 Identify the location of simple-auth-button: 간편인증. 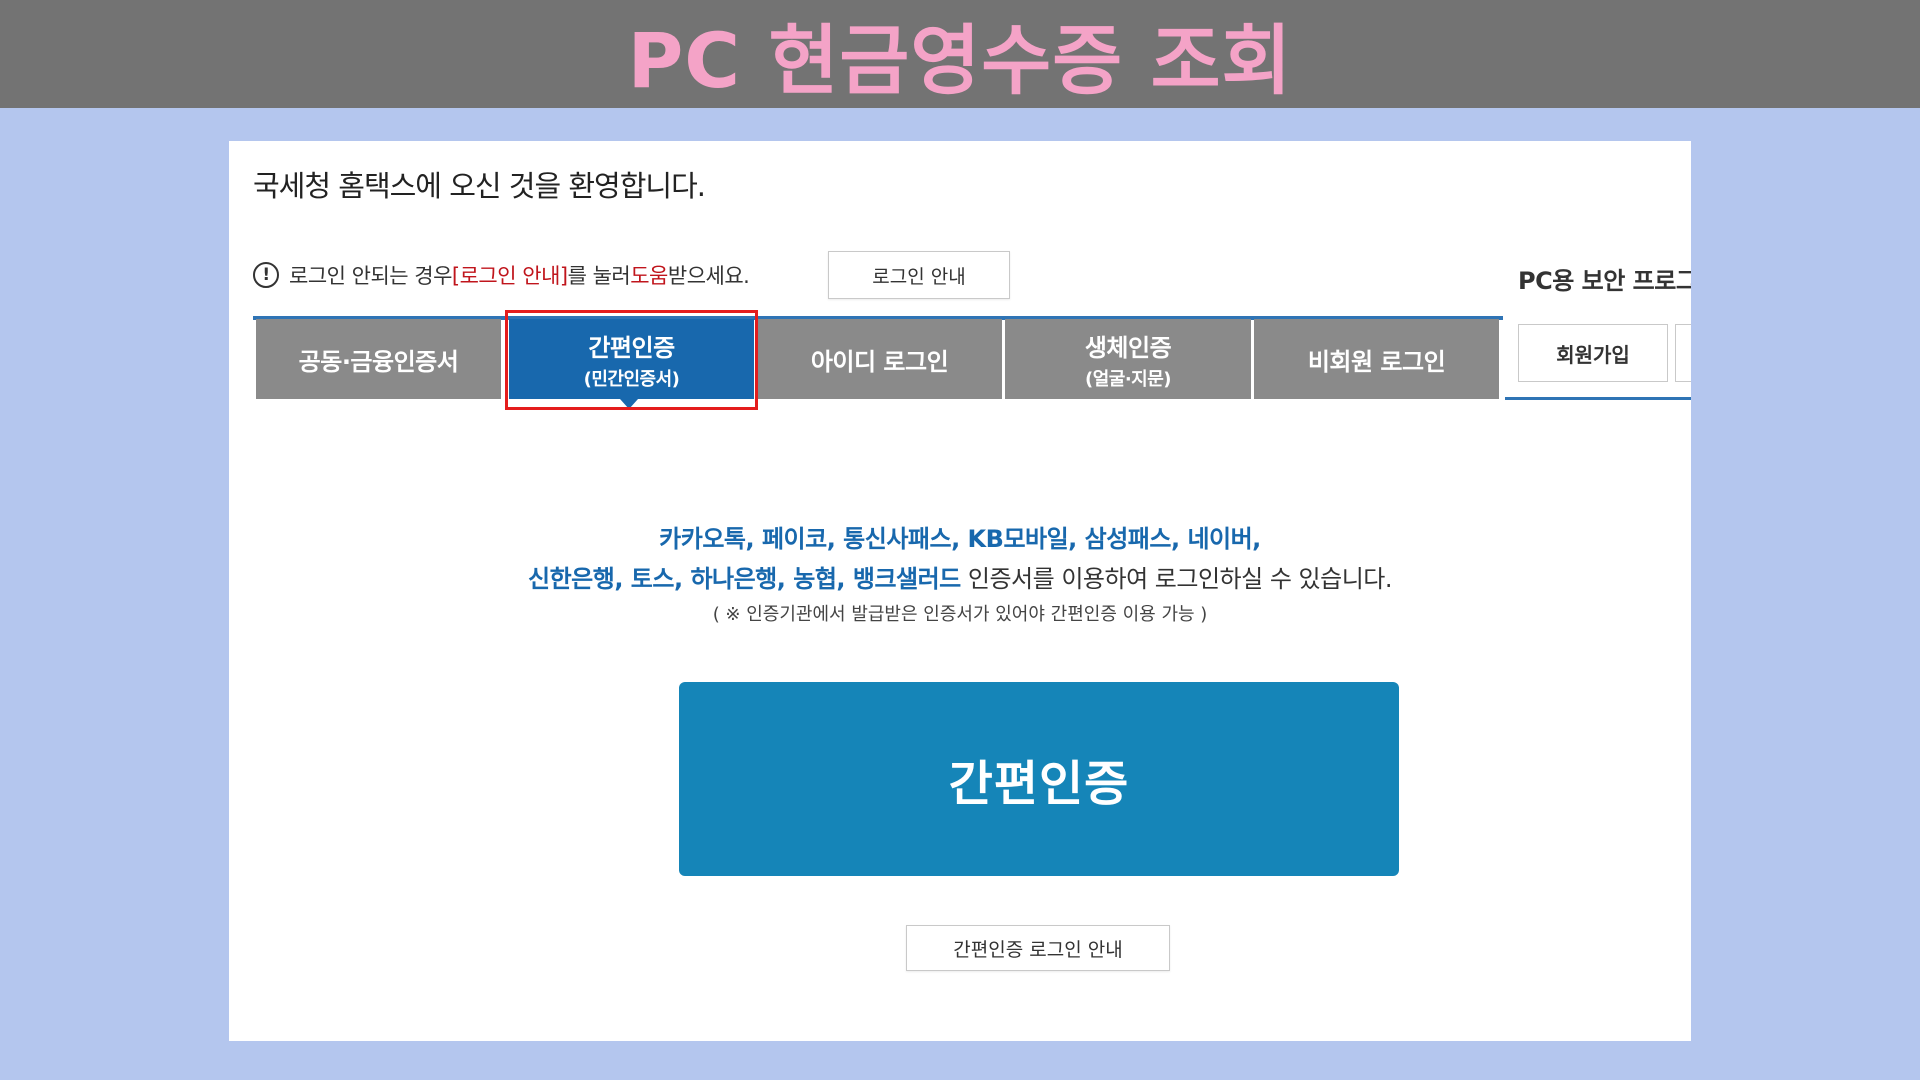
(1039, 779).